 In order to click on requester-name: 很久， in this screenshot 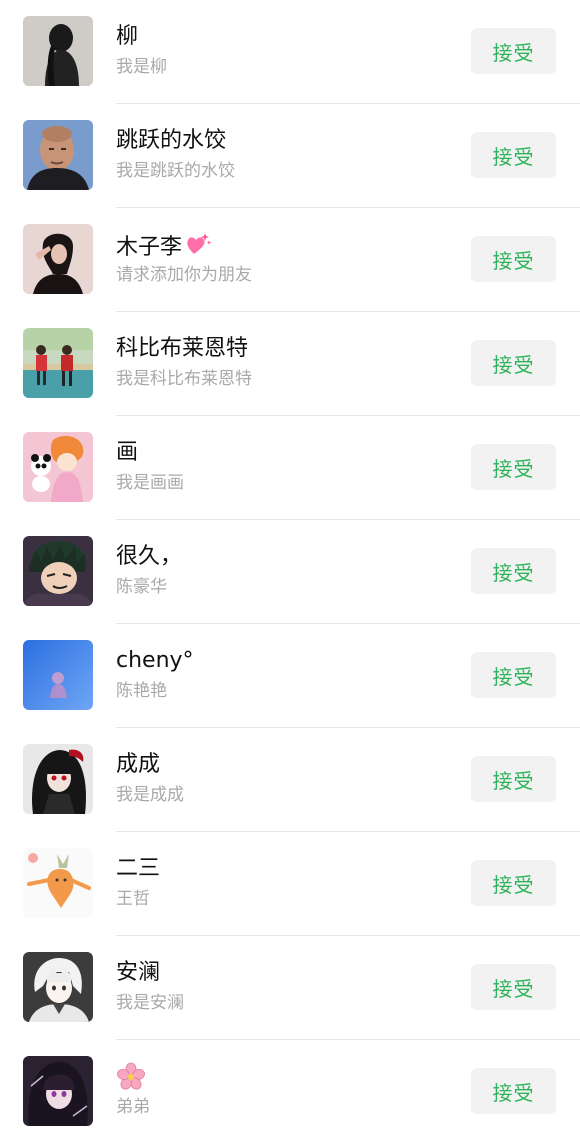, I will do `click(149, 556)`.